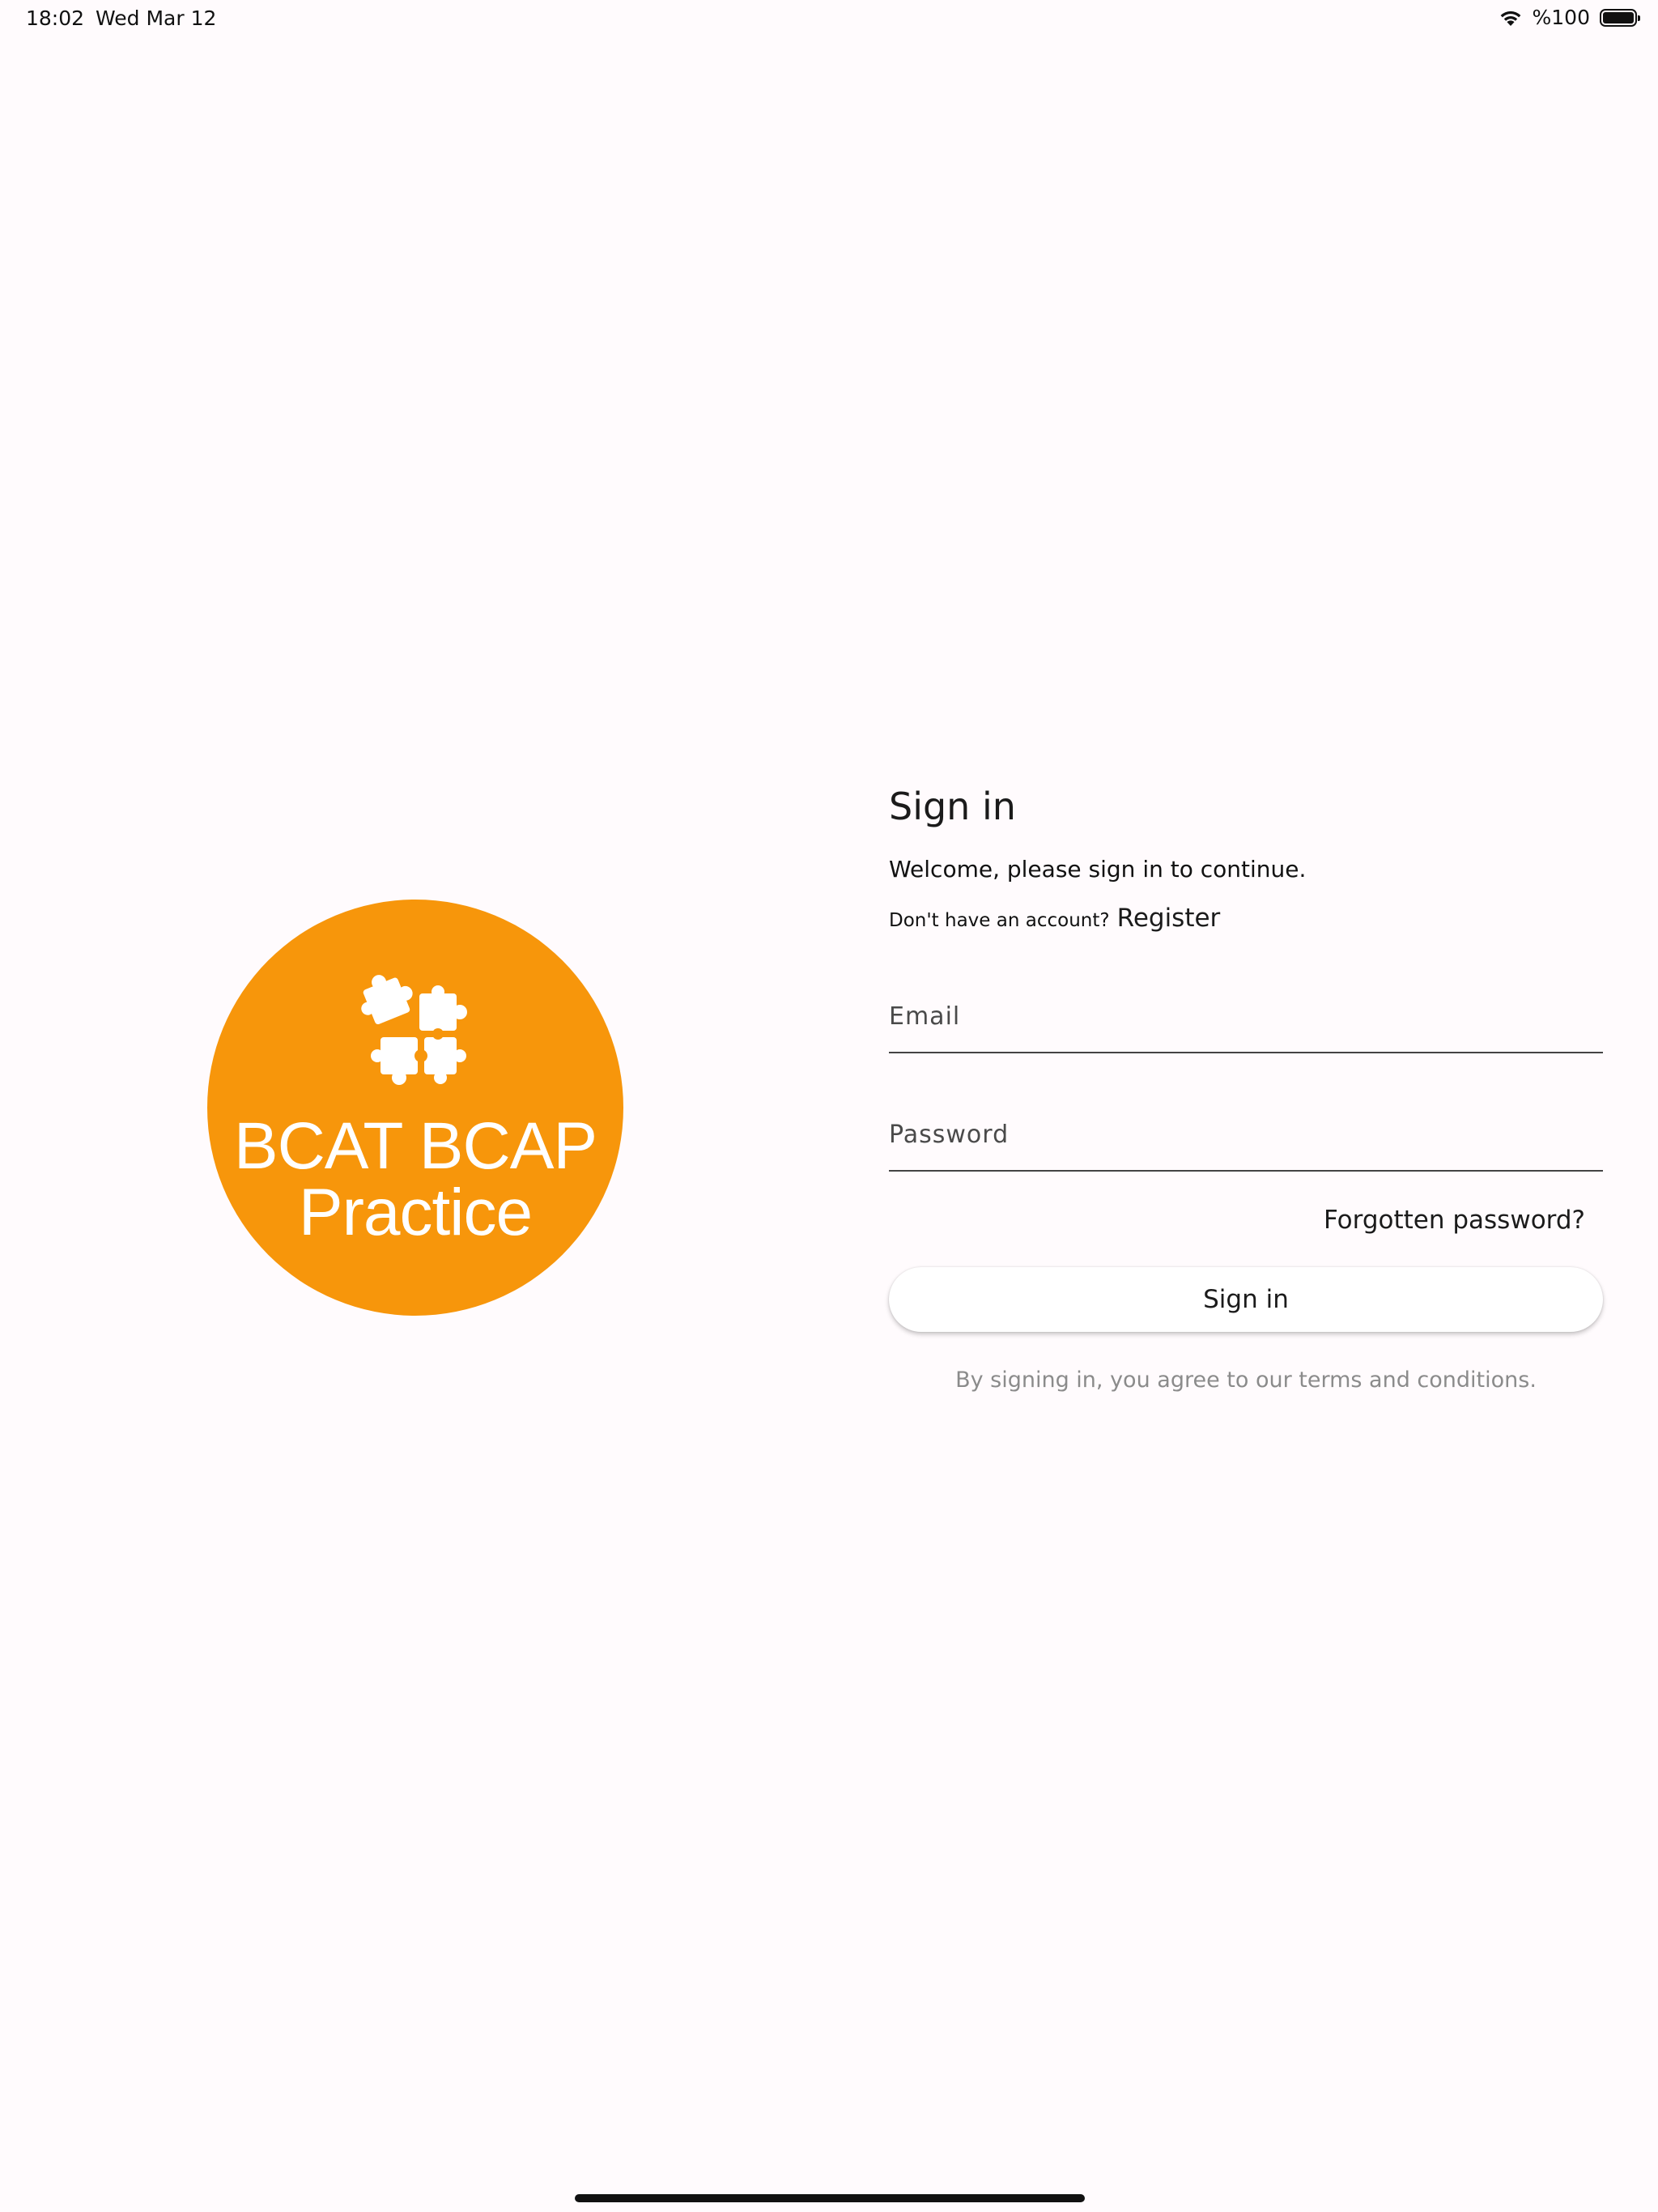 The image size is (1658, 2212). What do you see at coordinates (1246, 920) in the screenshot?
I see `register-row: Don't have an account? Register` at bounding box center [1246, 920].